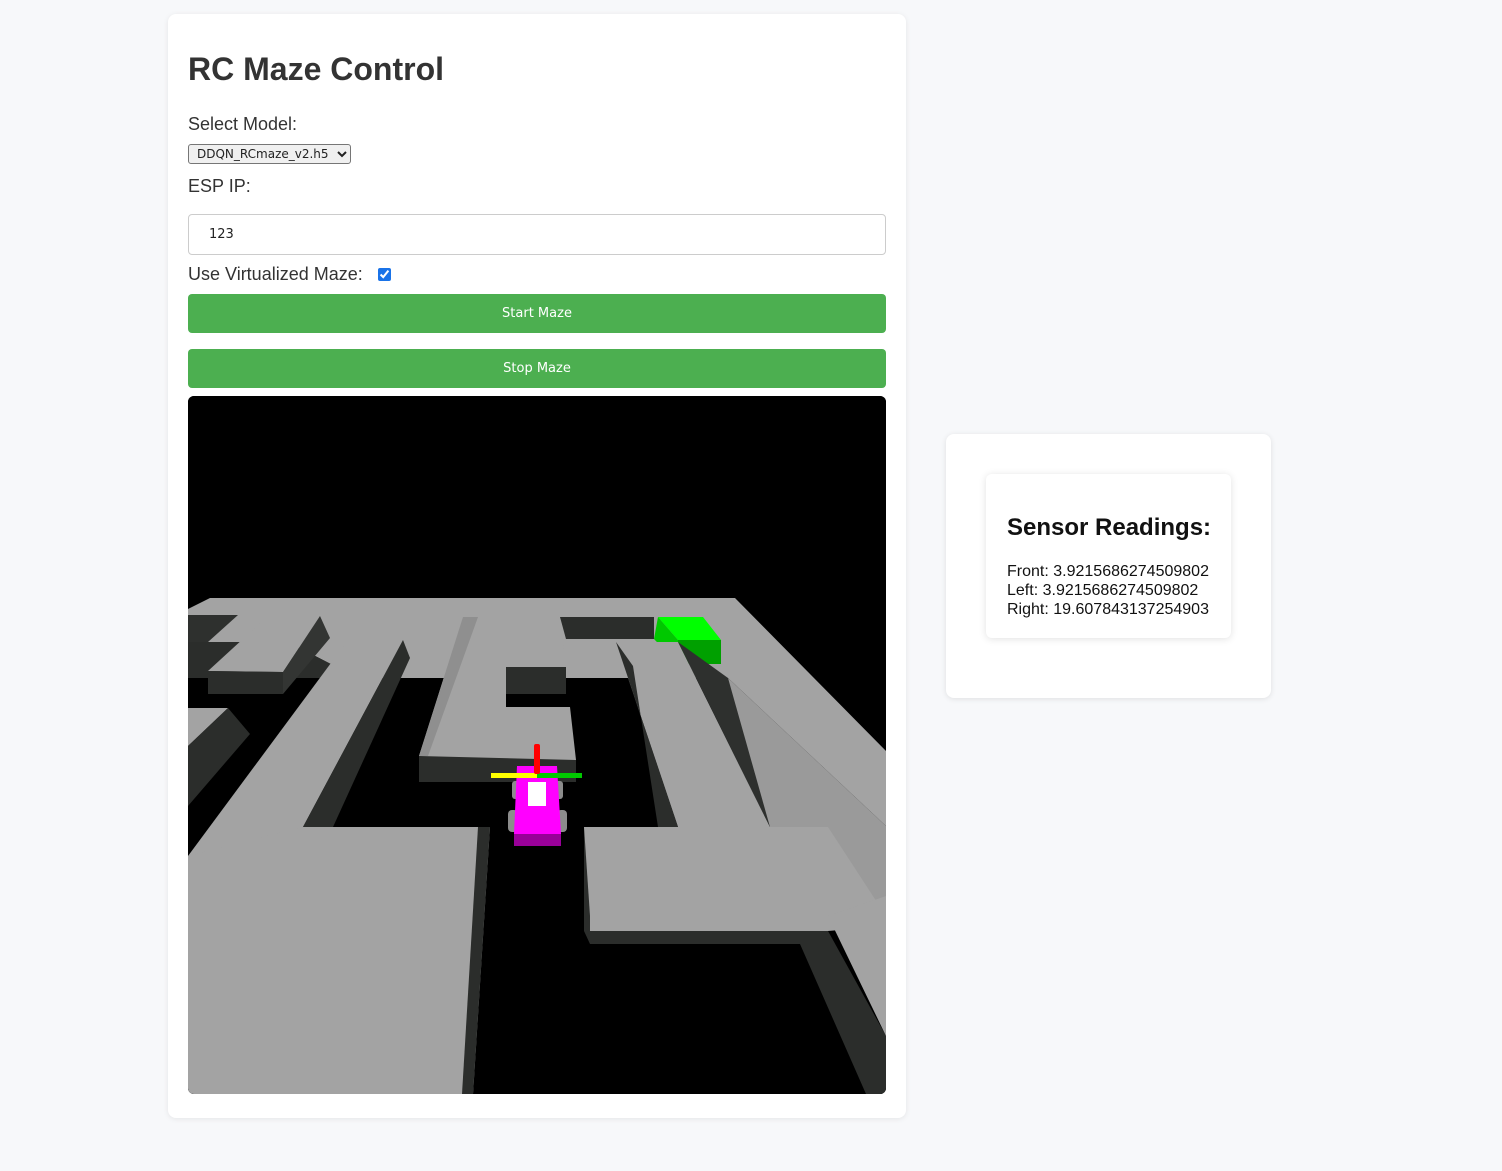 The image size is (1502, 1171). I want to click on virtualized-maze-checkbox, so click(384, 274).